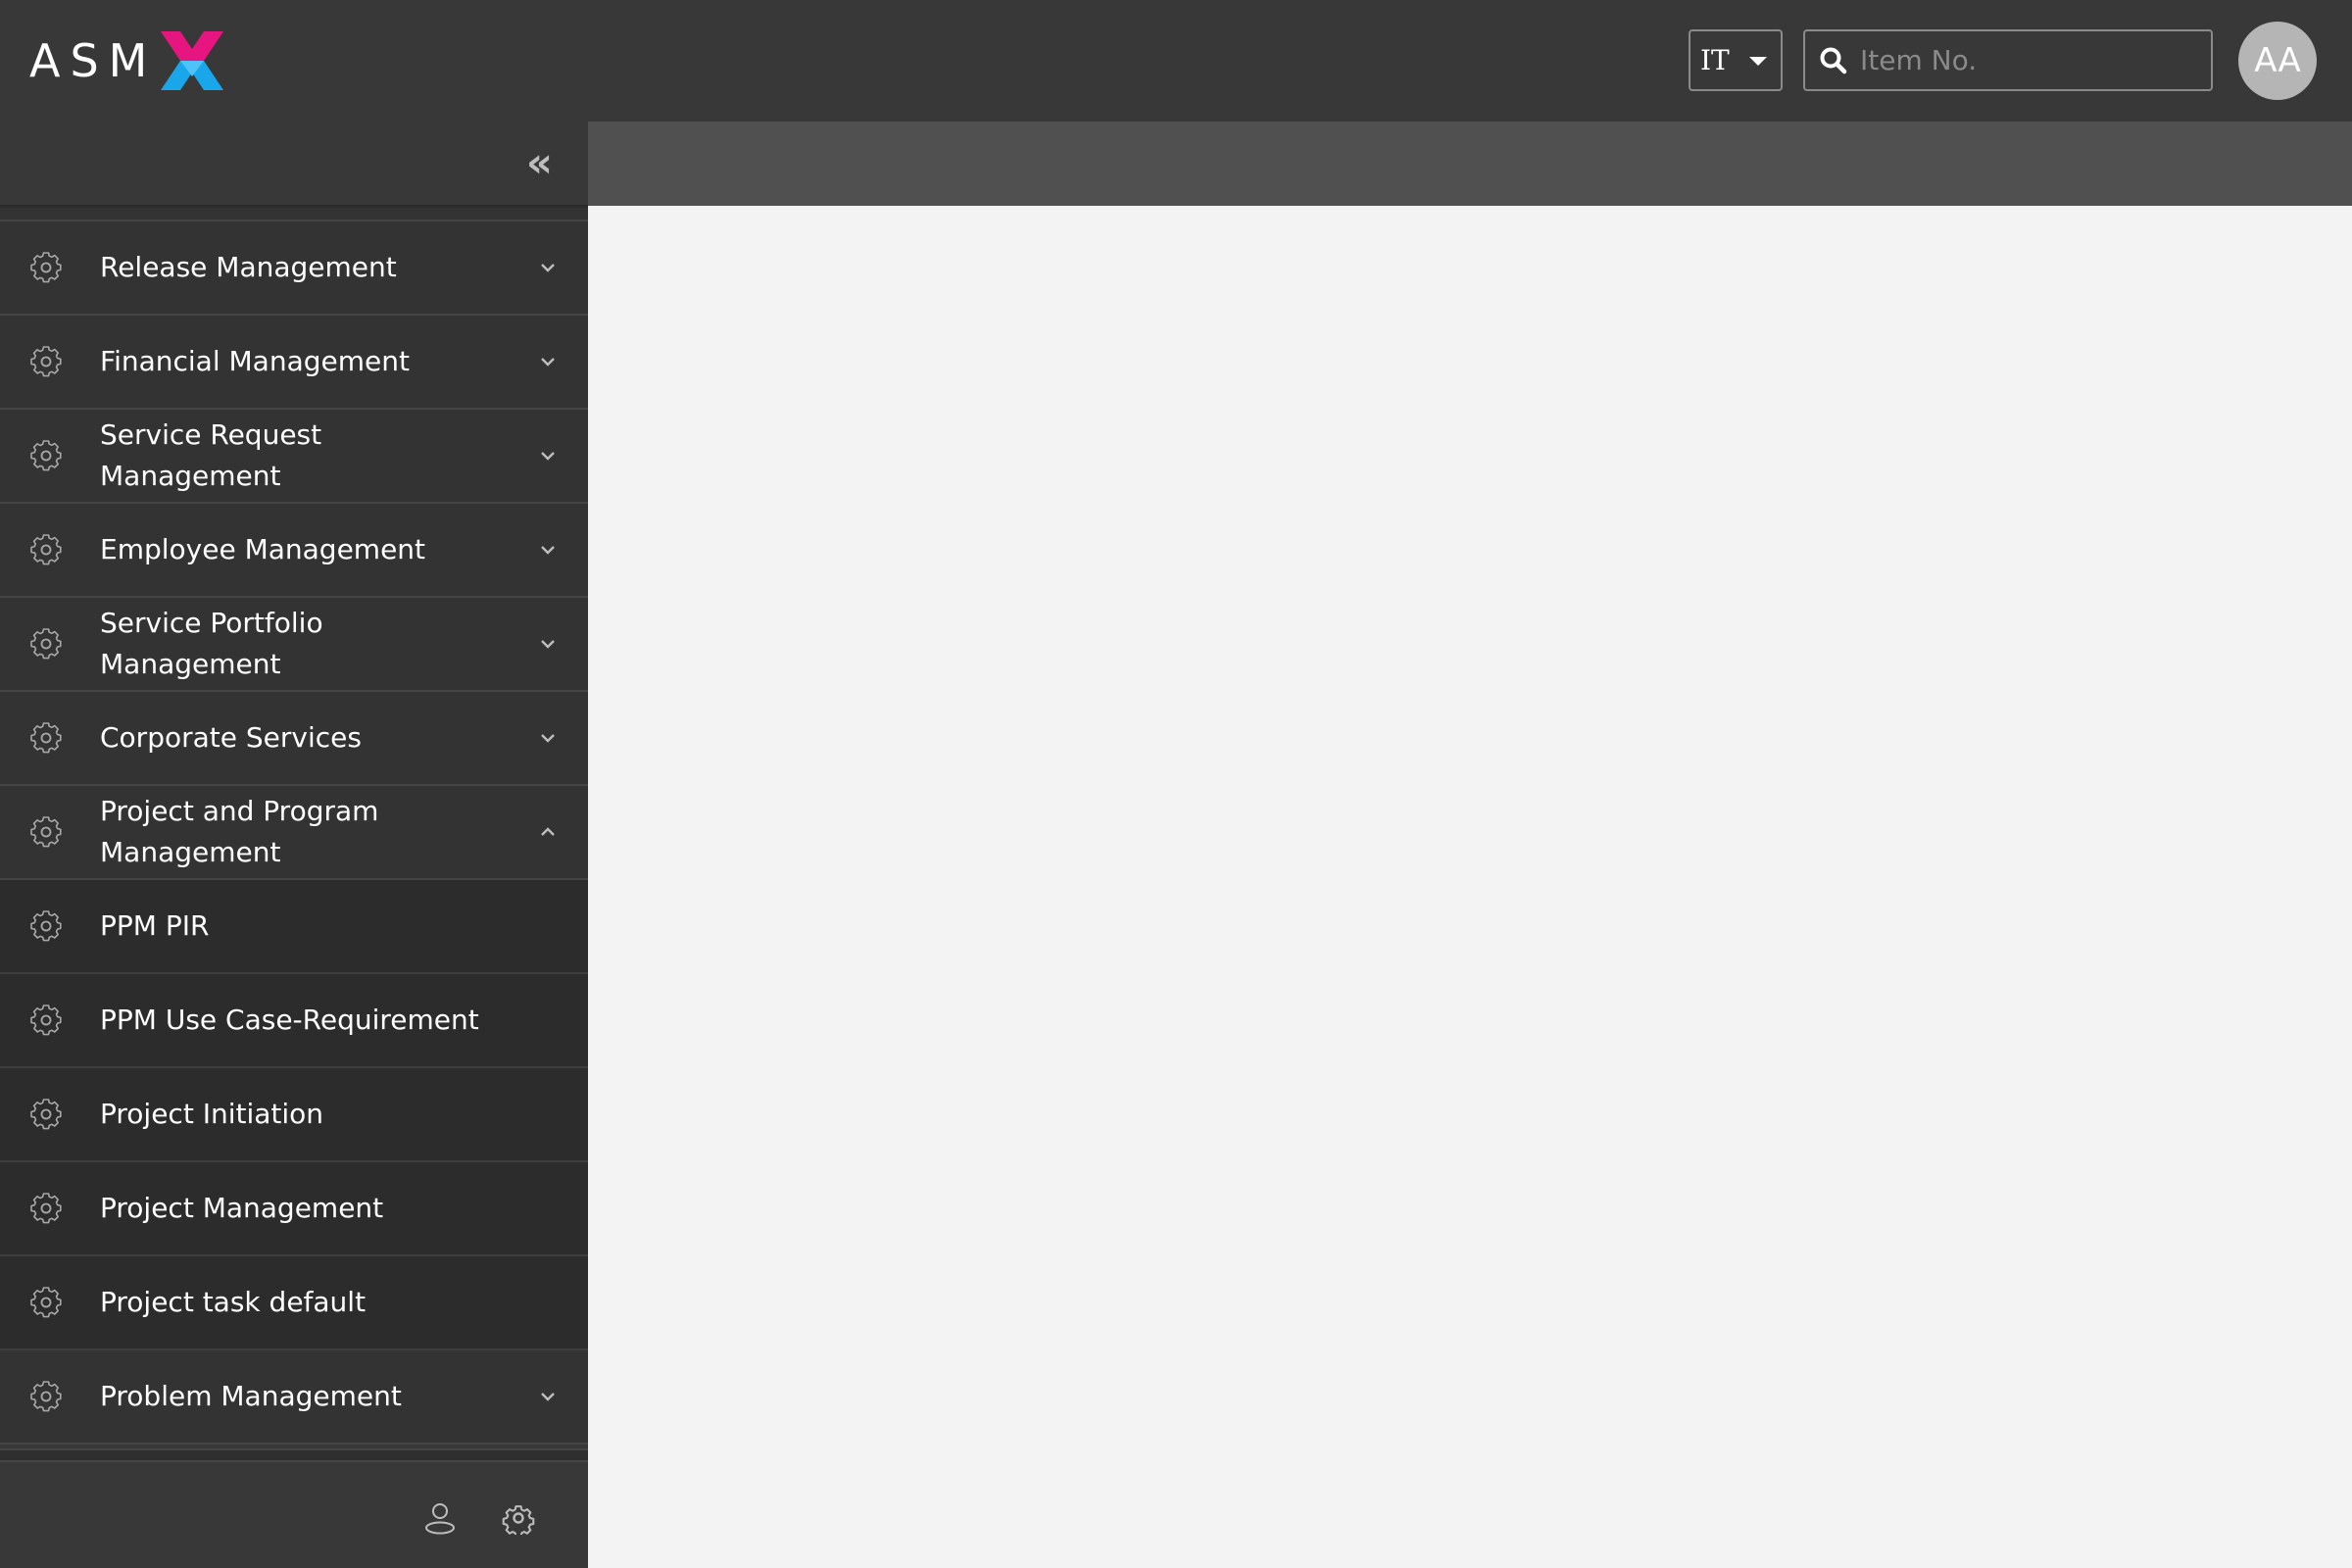  I want to click on sidebar-item: Employee Management, so click(294, 551).